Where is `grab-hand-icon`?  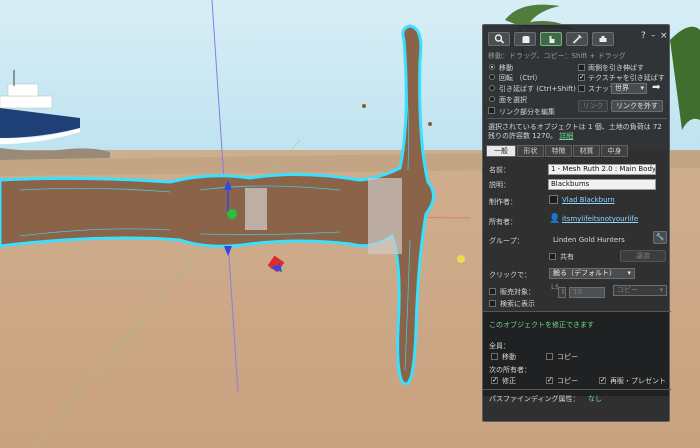
grab-hand-icon is located at coordinates (525, 39).